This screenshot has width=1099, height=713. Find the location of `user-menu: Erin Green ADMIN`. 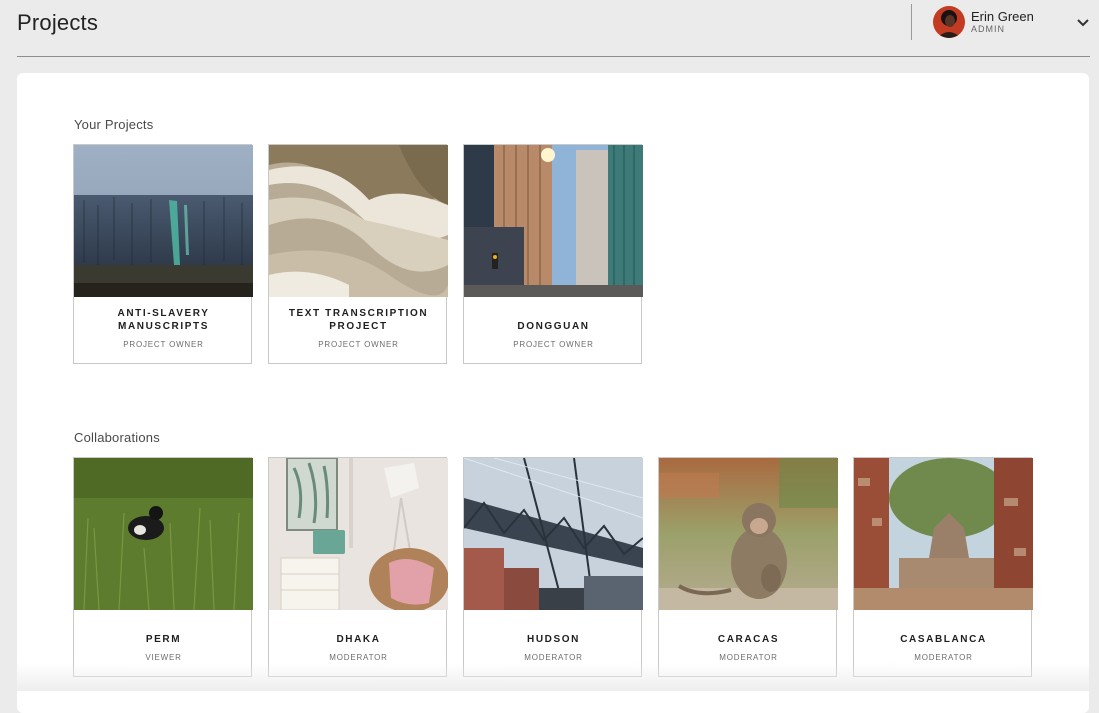

user-menu: Erin Green ADMIN is located at coordinates (983, 22).